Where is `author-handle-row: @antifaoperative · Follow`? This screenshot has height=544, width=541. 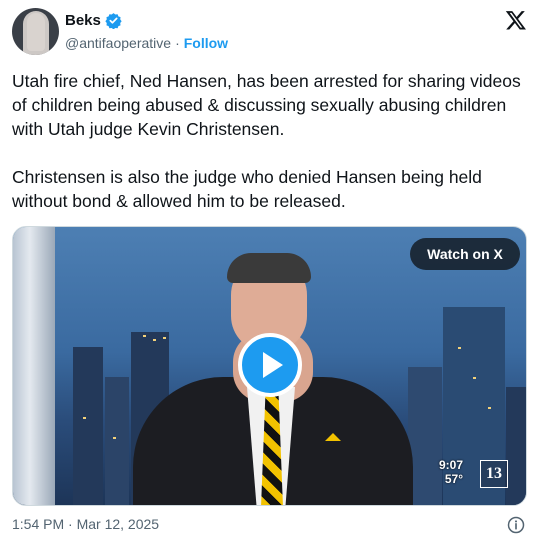 author-handle-row: @antifaoperative · Follow is located at coordinates (146, 43).